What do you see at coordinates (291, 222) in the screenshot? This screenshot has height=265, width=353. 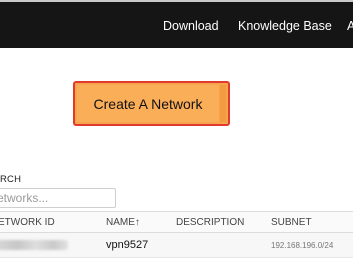 I see `column-header-subnet: SUBNET` at bounding box center [291, 222].